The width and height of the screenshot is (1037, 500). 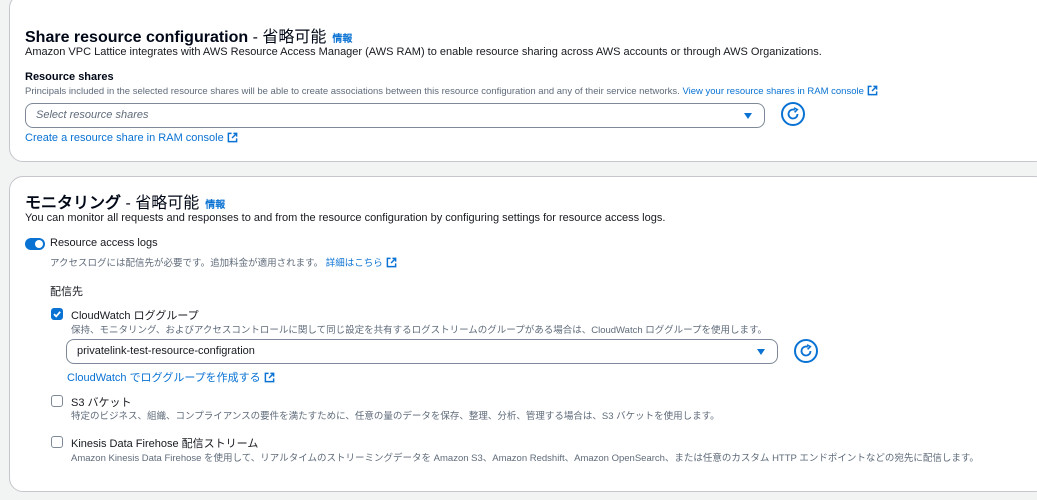 What do you see at coordinates (57, 442) in the screenshot?
I see `firehose-checkbox` at bounding box center [57, 442].